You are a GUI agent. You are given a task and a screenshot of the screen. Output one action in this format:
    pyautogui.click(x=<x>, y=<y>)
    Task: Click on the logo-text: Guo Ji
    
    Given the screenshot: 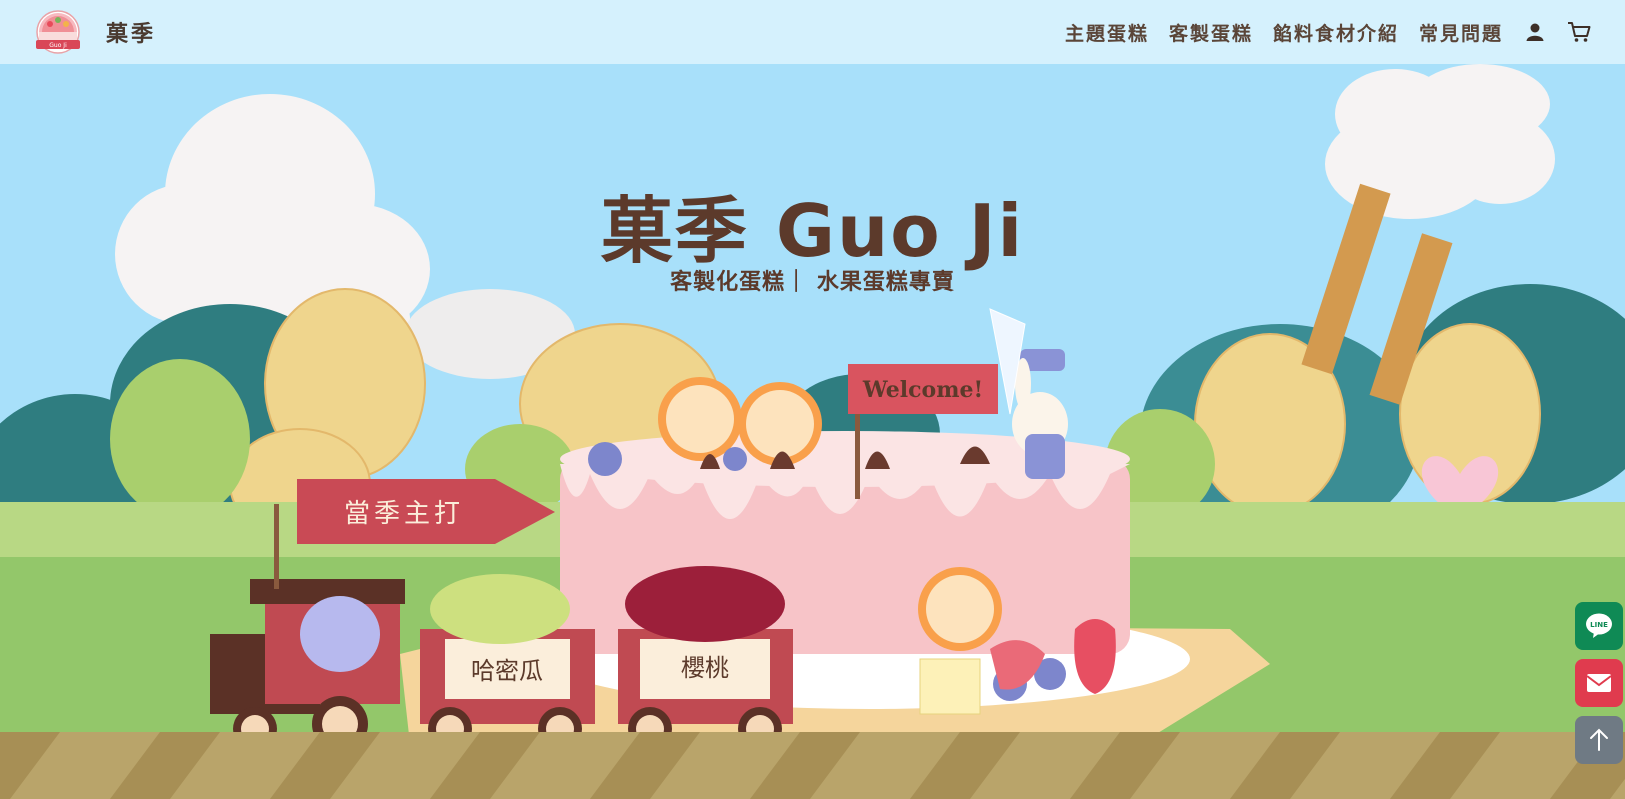 What is the action you would take?
    pyautogui.click(x=58, y=45)
    